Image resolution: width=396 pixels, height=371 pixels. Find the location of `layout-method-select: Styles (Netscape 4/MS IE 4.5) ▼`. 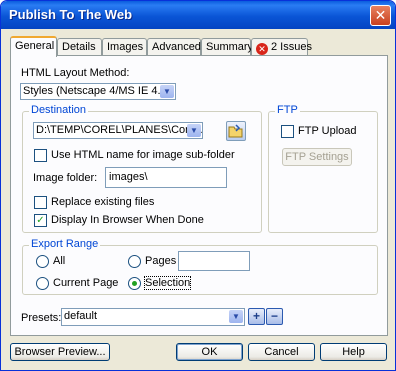

layout-method-select: Styles (Netscape 4/MS IE 4.5) ▼ is located at coordinates (98, 91).